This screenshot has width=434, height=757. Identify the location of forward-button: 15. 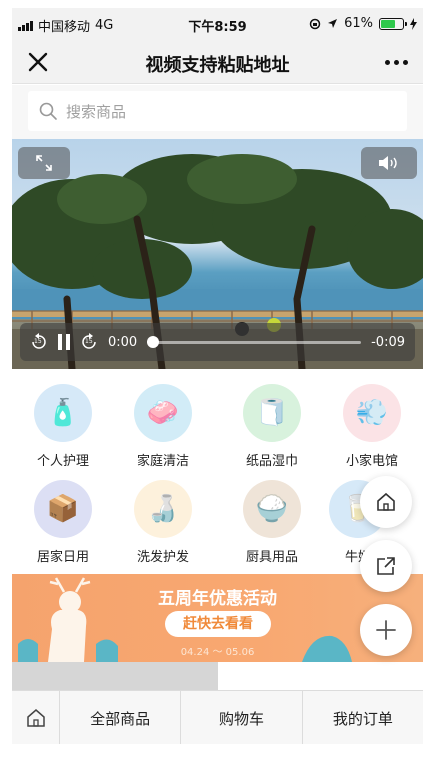
(89, 342).